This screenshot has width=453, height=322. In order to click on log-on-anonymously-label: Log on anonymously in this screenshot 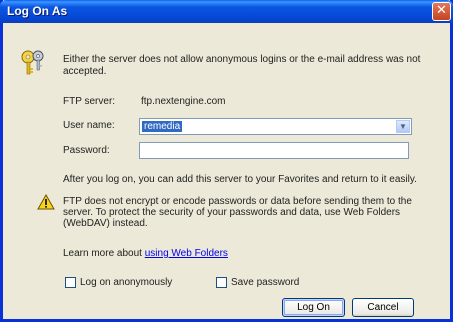, I will do `click(126, 282)`.